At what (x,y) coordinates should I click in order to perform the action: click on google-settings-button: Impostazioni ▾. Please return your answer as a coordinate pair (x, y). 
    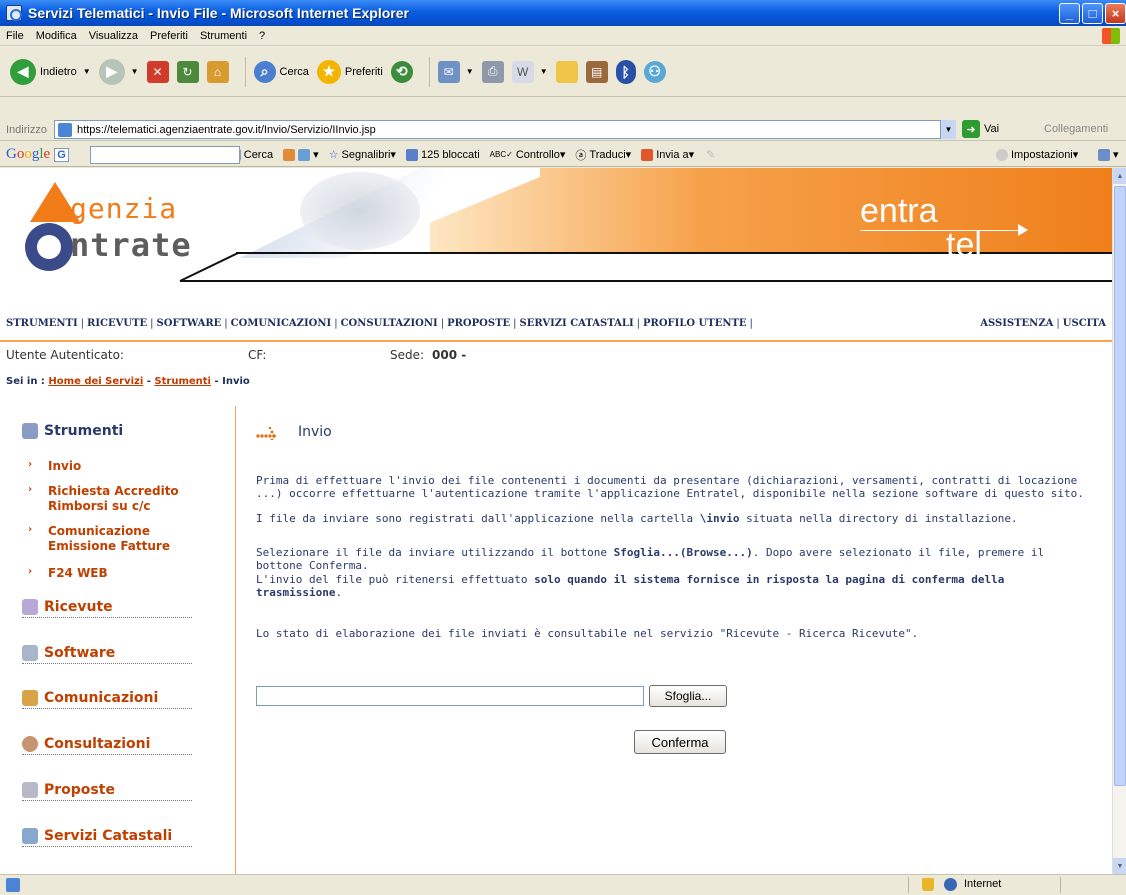
    Looking at the image, I should click on (1037, 154).